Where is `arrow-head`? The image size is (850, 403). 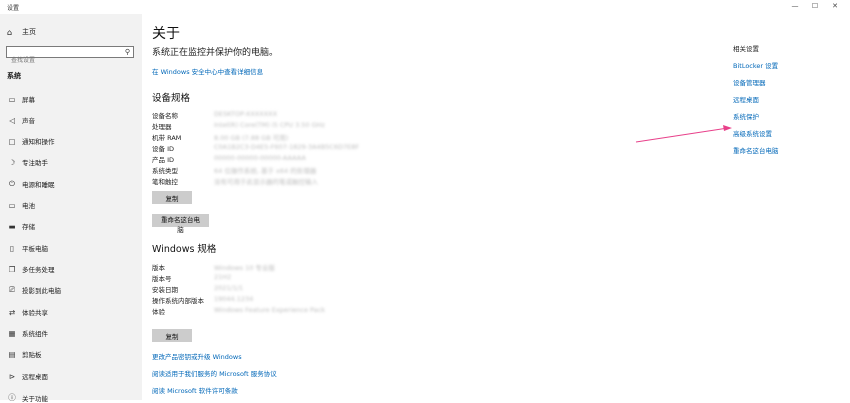
arrow-head is located at coordinates (727, 128).